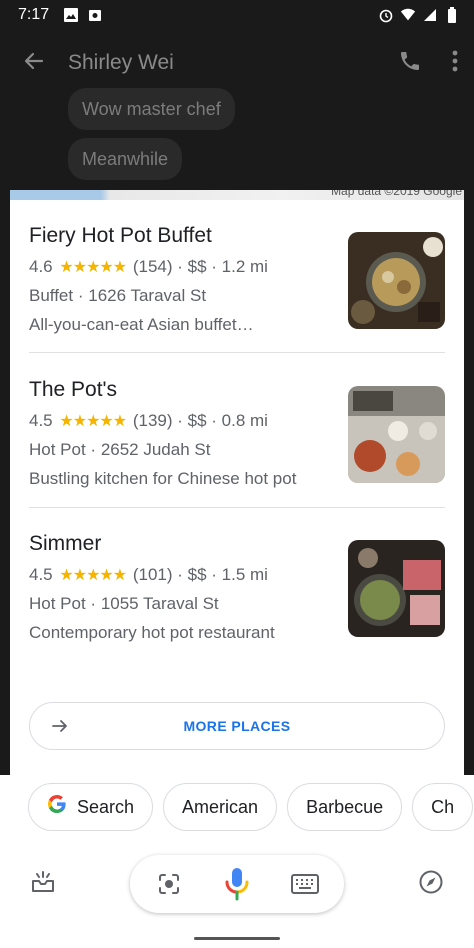  I want to click on chip-american: American, so click(220, 807).